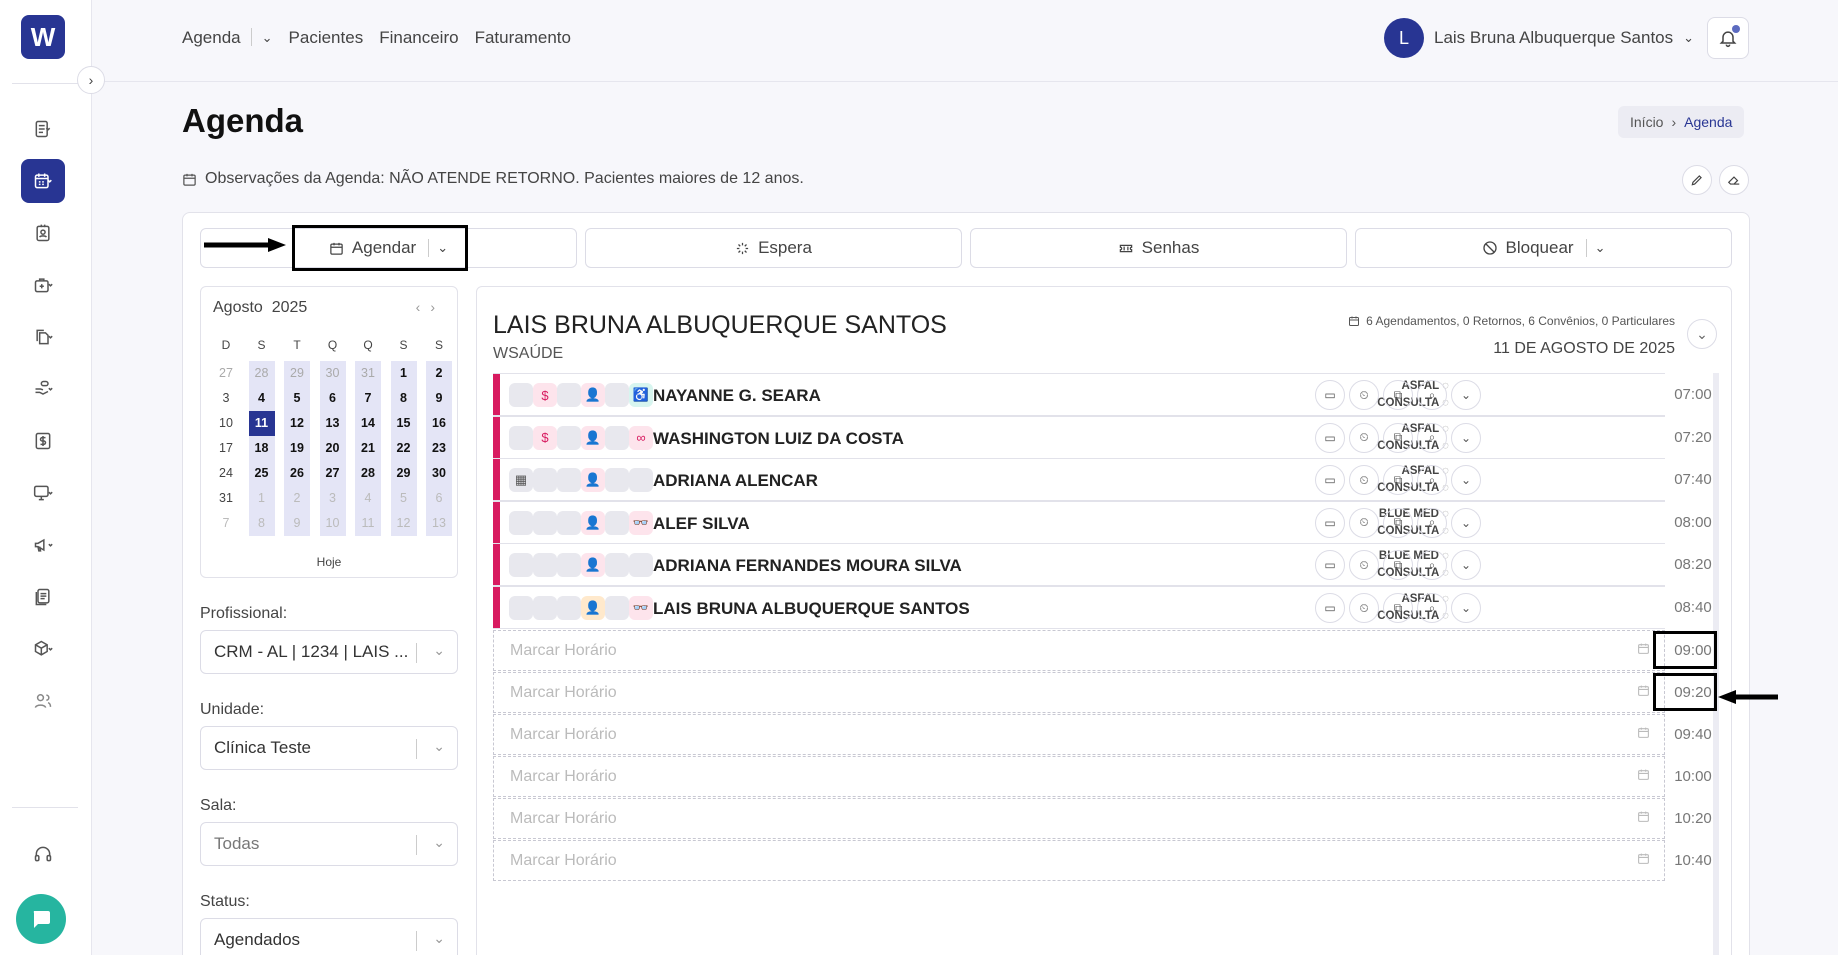 The image size is (1838, 955). What do you see at coordinates (226, 473) in the screenshot?
I see `calendar-day: 24` at bounding box center [226, 473].